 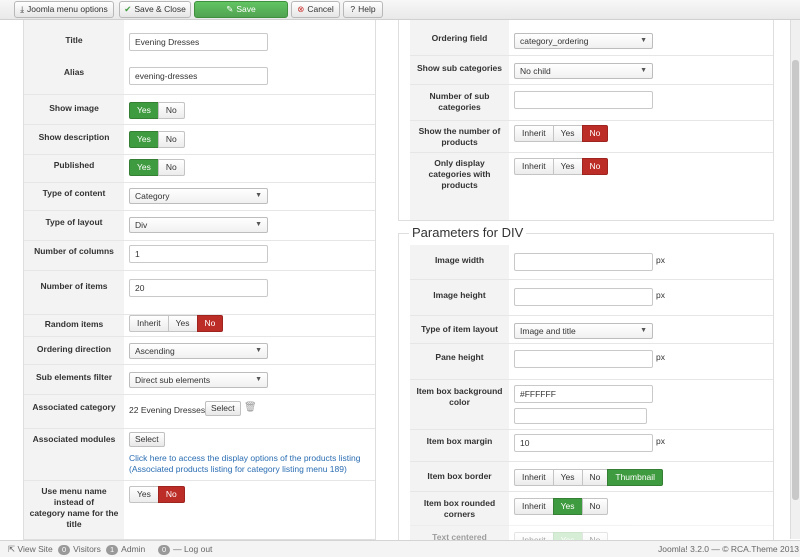 I want to click on item-box-margin-input, so click(x=583, y=443).